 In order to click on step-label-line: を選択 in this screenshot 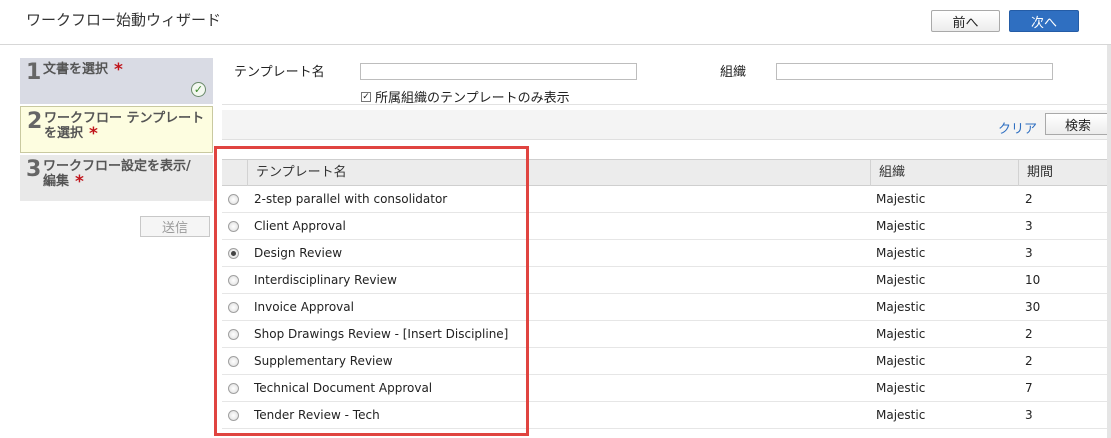, I will do `click(64, 133)`.